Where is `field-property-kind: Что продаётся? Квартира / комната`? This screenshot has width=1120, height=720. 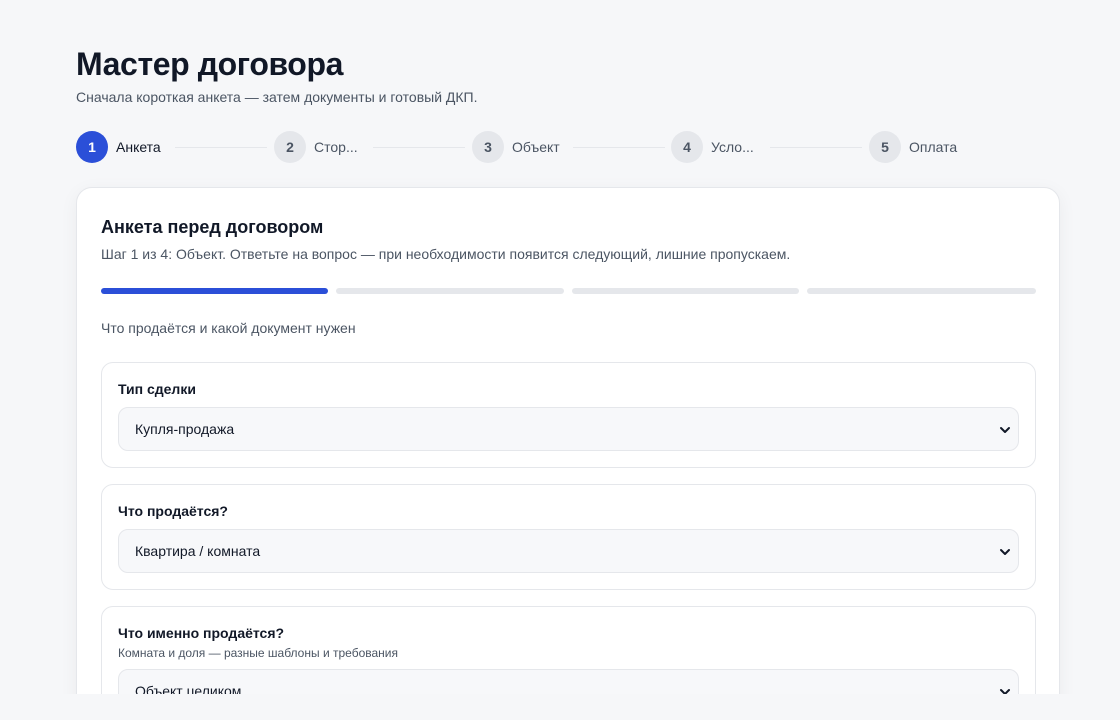 field-property-kind: Что продаётся? Квартира / комната is located at coordinates (568, 537).